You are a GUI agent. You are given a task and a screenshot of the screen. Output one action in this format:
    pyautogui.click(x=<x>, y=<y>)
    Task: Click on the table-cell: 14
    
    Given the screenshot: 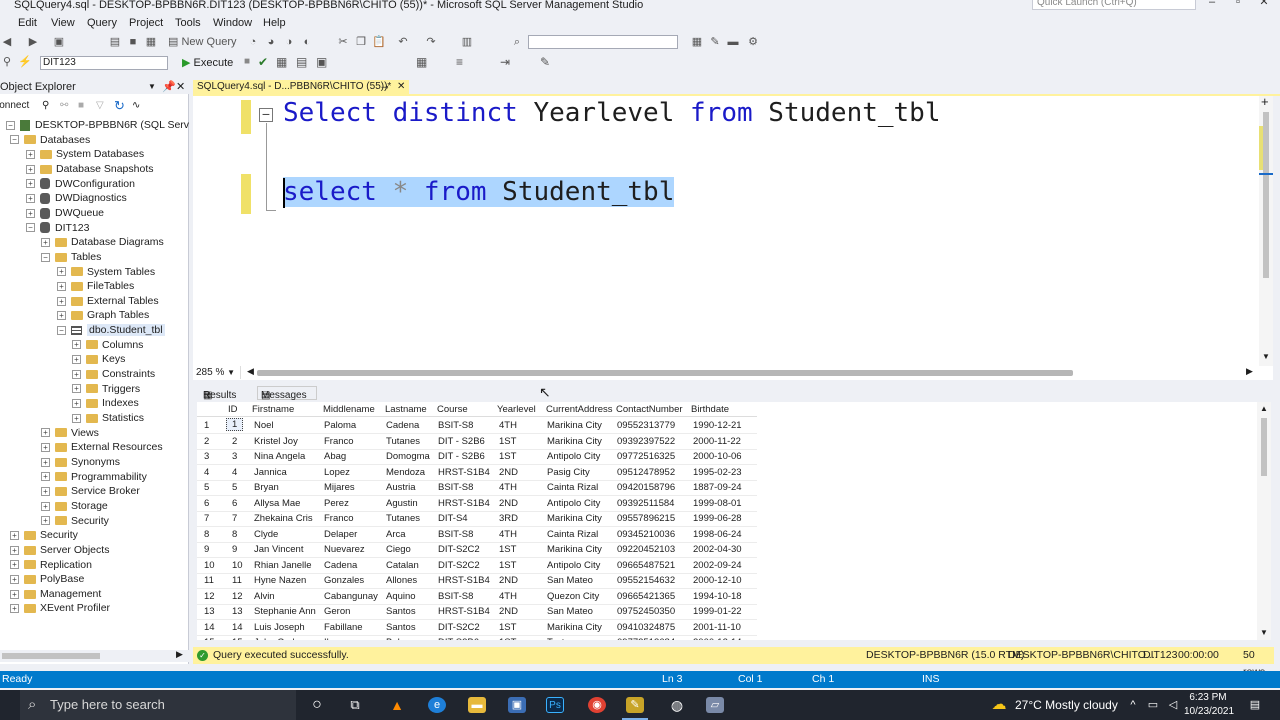 What is the action you would take?
    pyautogui.click(x=237, y=627)
    